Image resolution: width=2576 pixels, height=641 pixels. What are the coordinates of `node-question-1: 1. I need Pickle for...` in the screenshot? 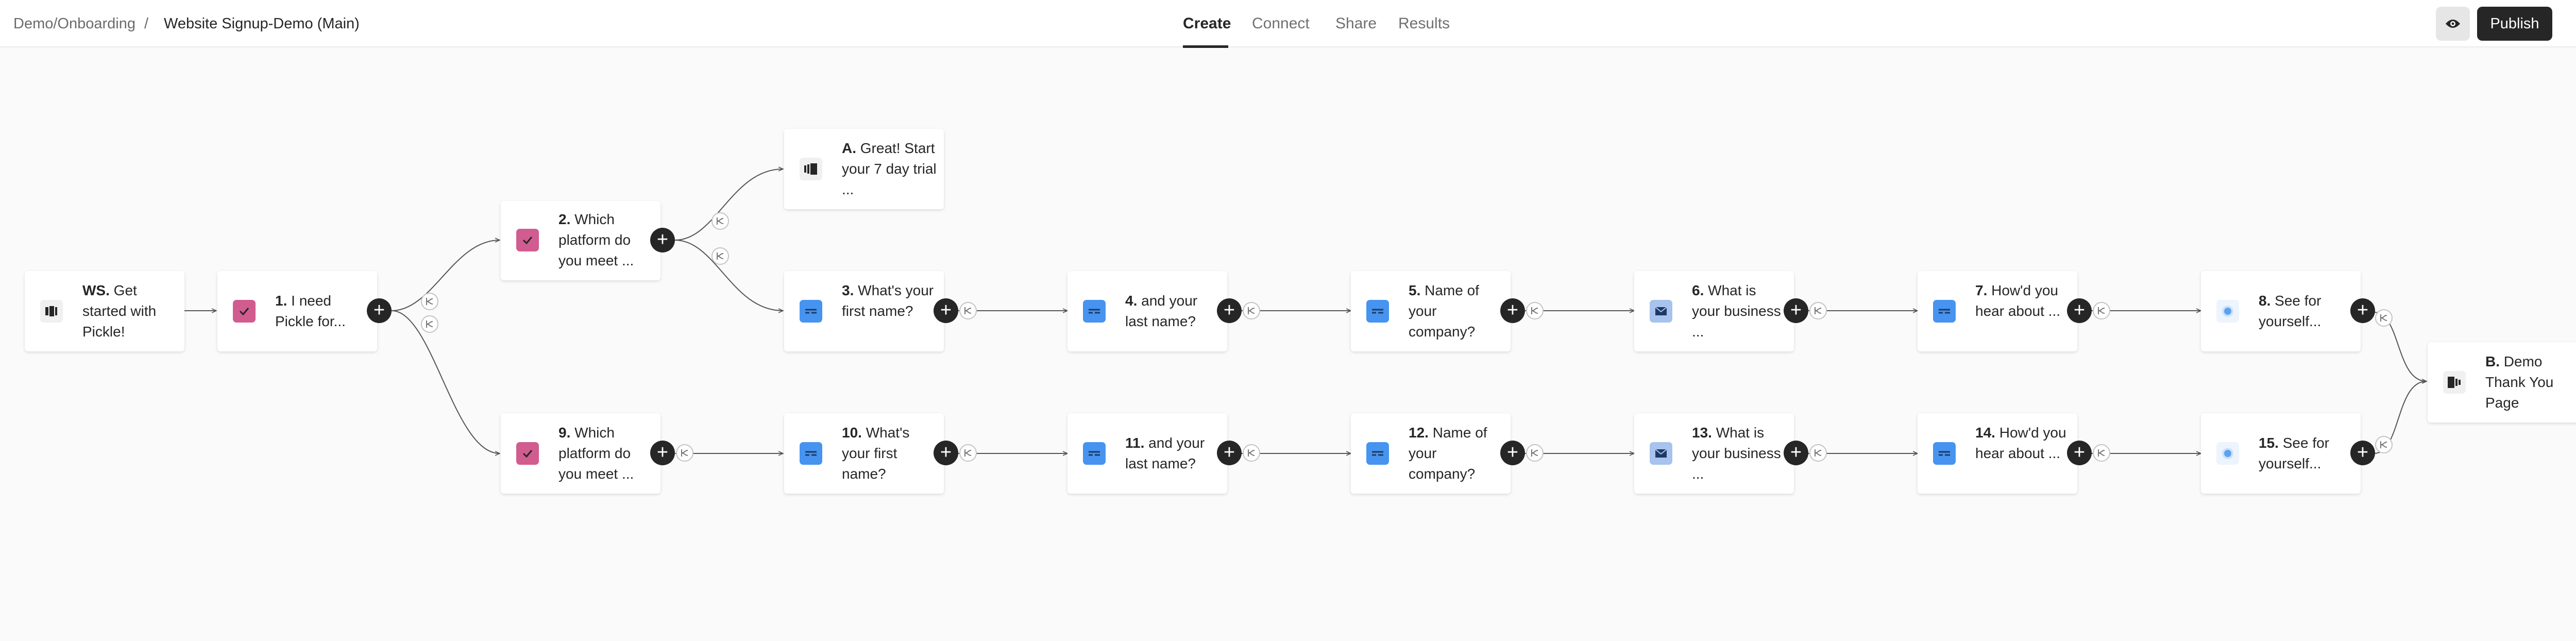 It's located at (297, 311).